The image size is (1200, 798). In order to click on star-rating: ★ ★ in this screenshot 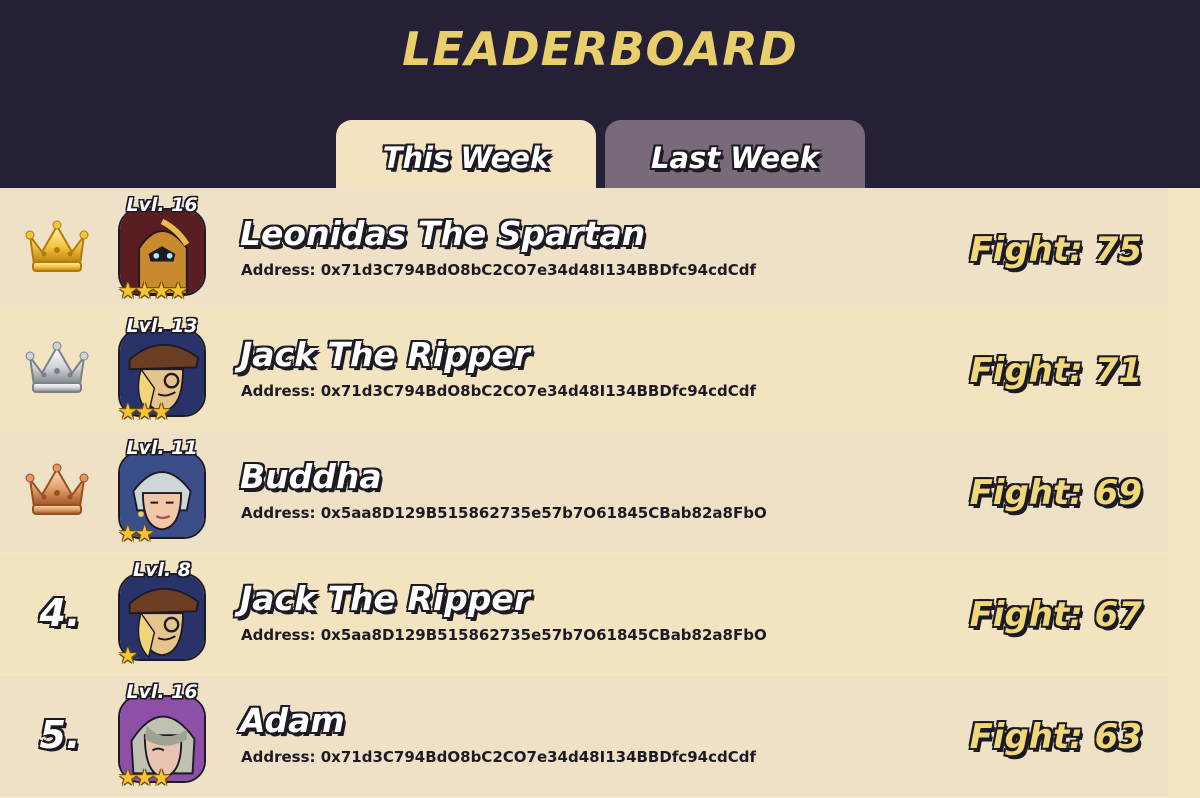, I will do `click(136, 535)`.